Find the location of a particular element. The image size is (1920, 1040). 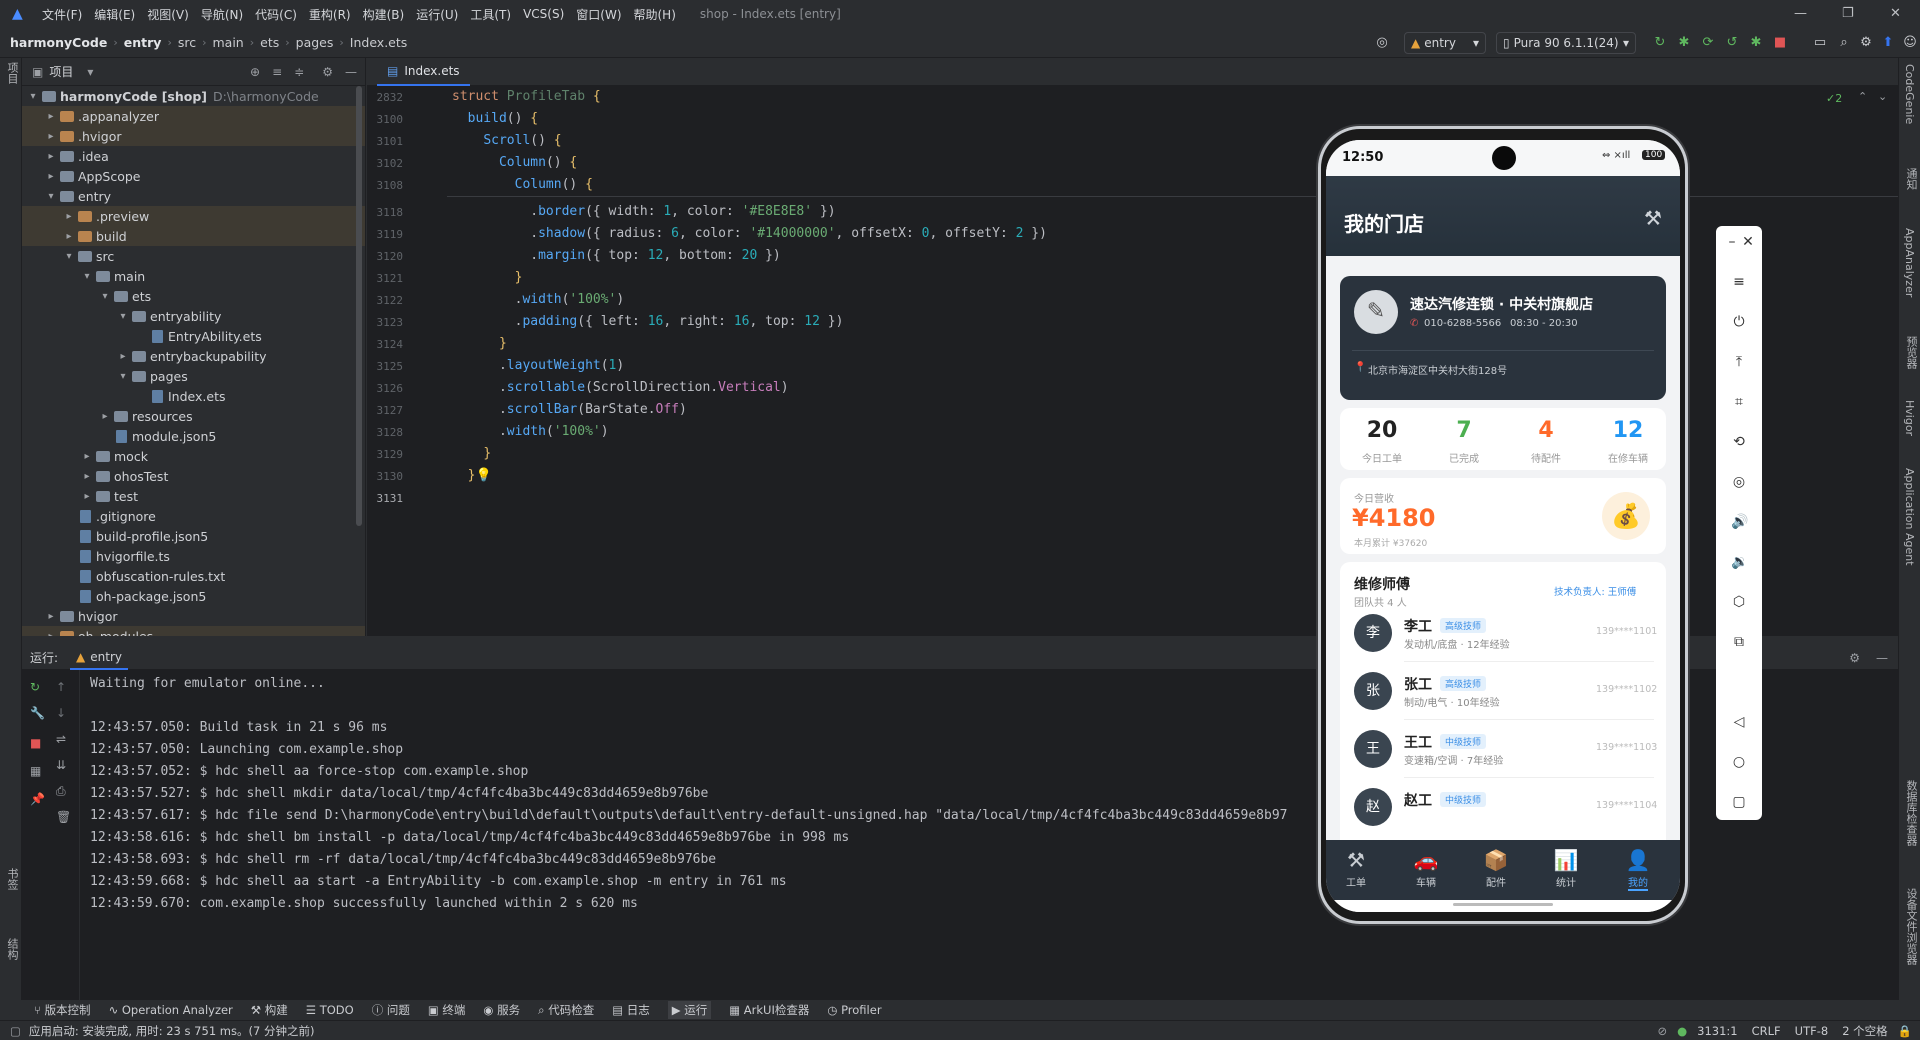

scroll-down-icon: ↓ is located at coordinates (61, 713).